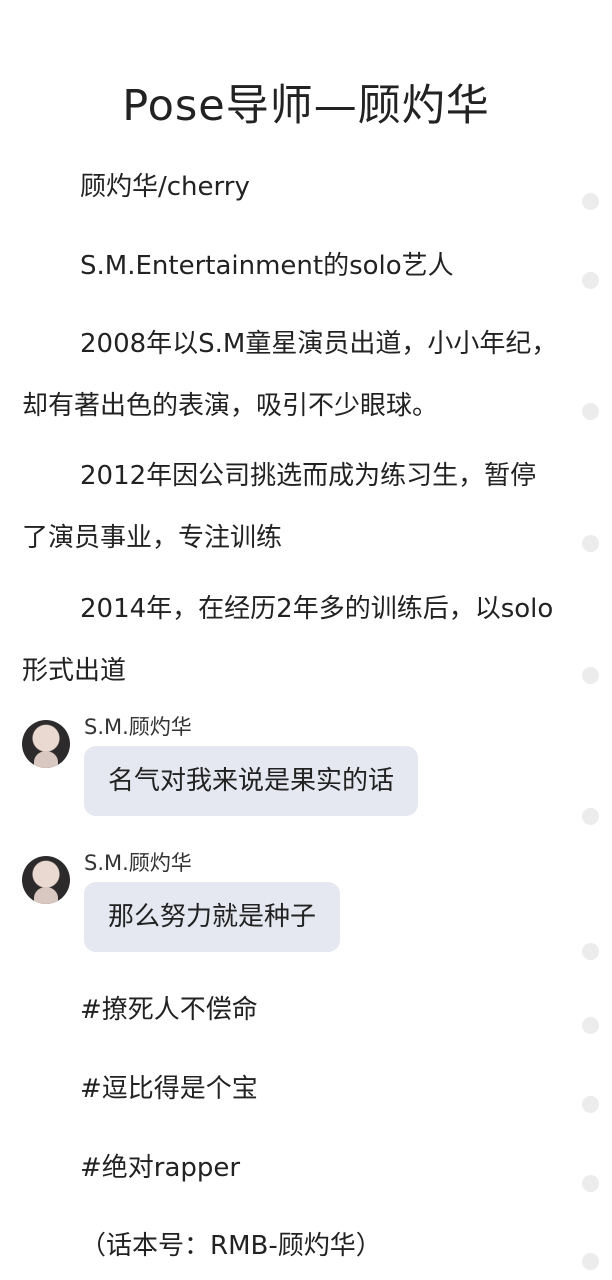 Image resolution: width=612 pixels, height=1280 pixels. Describe the element at coordinates (212, 917) in the screenshot. I see `message-bubble: 那么努力就是种子` at that location.